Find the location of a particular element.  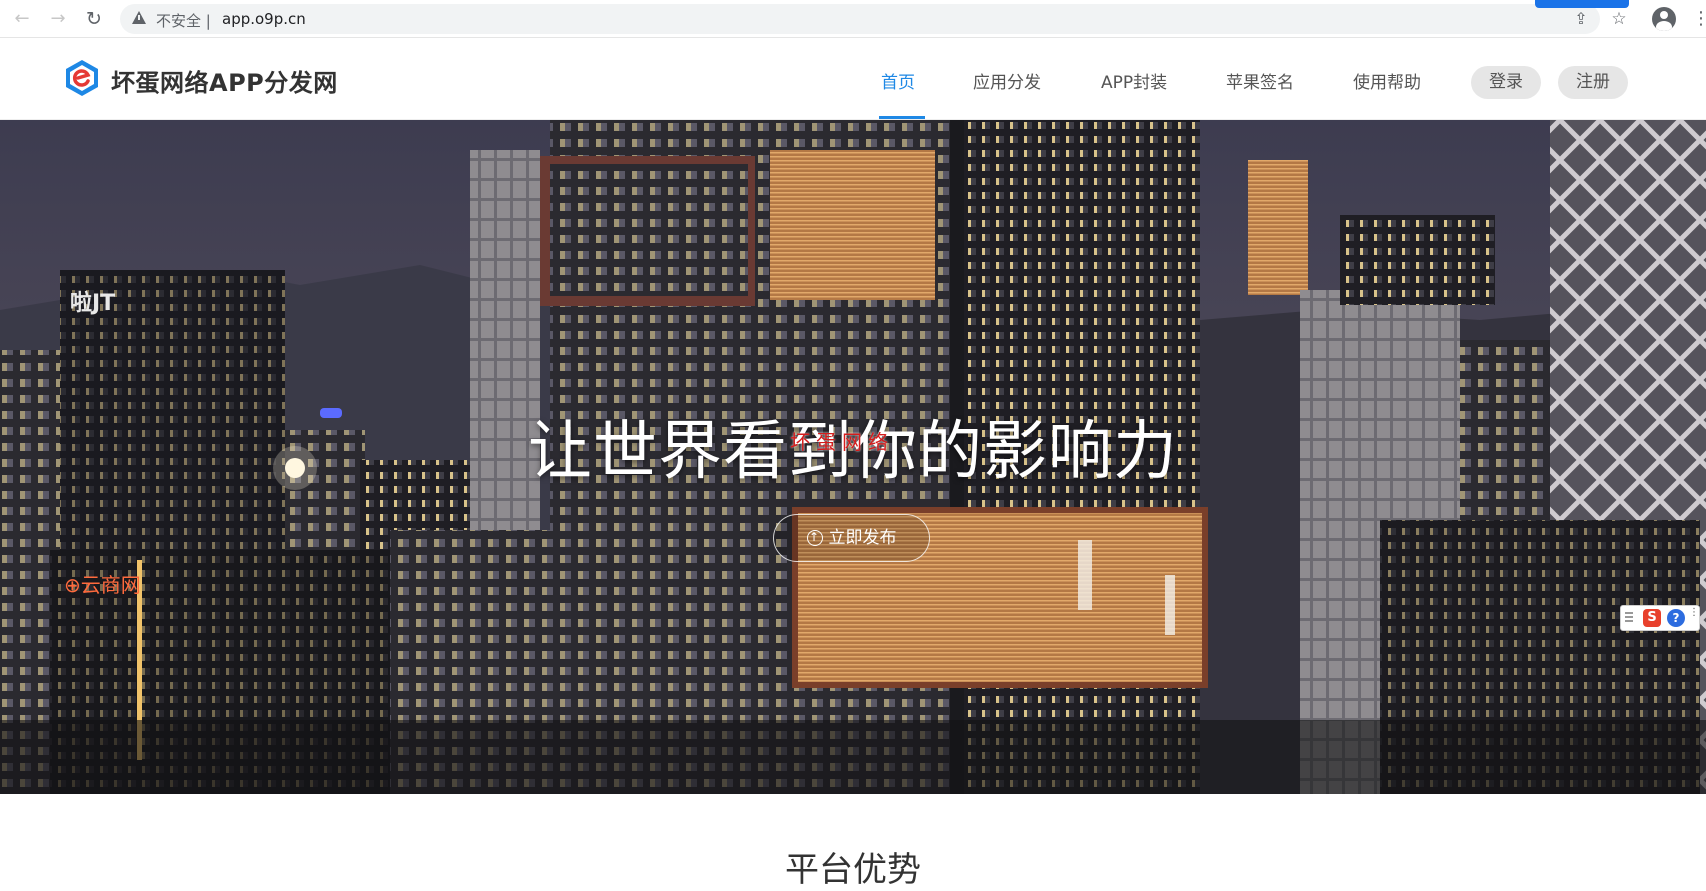

nav-item-app-wrap: APP封装 is located at coordinates (1134, 80).